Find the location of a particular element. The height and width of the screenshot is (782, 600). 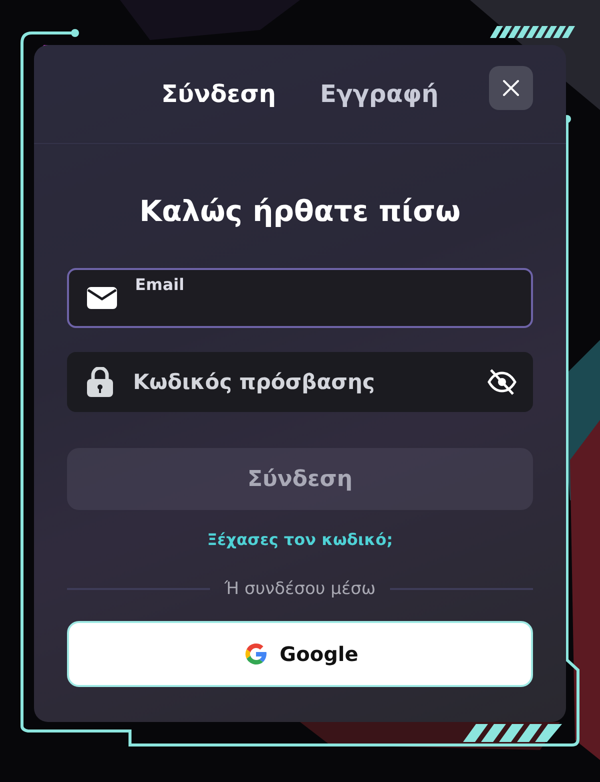

dialog-title: Καλώς ήρθατε πίσω is located at coordinates (300, 211).